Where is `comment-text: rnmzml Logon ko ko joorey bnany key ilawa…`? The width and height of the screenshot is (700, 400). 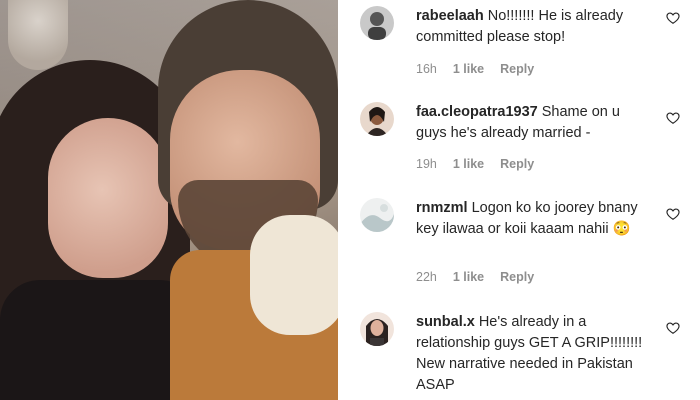 comment-text: rnmzml Logon ko ko joorey bnany key ilawa… is located at coordinates (535, 219).